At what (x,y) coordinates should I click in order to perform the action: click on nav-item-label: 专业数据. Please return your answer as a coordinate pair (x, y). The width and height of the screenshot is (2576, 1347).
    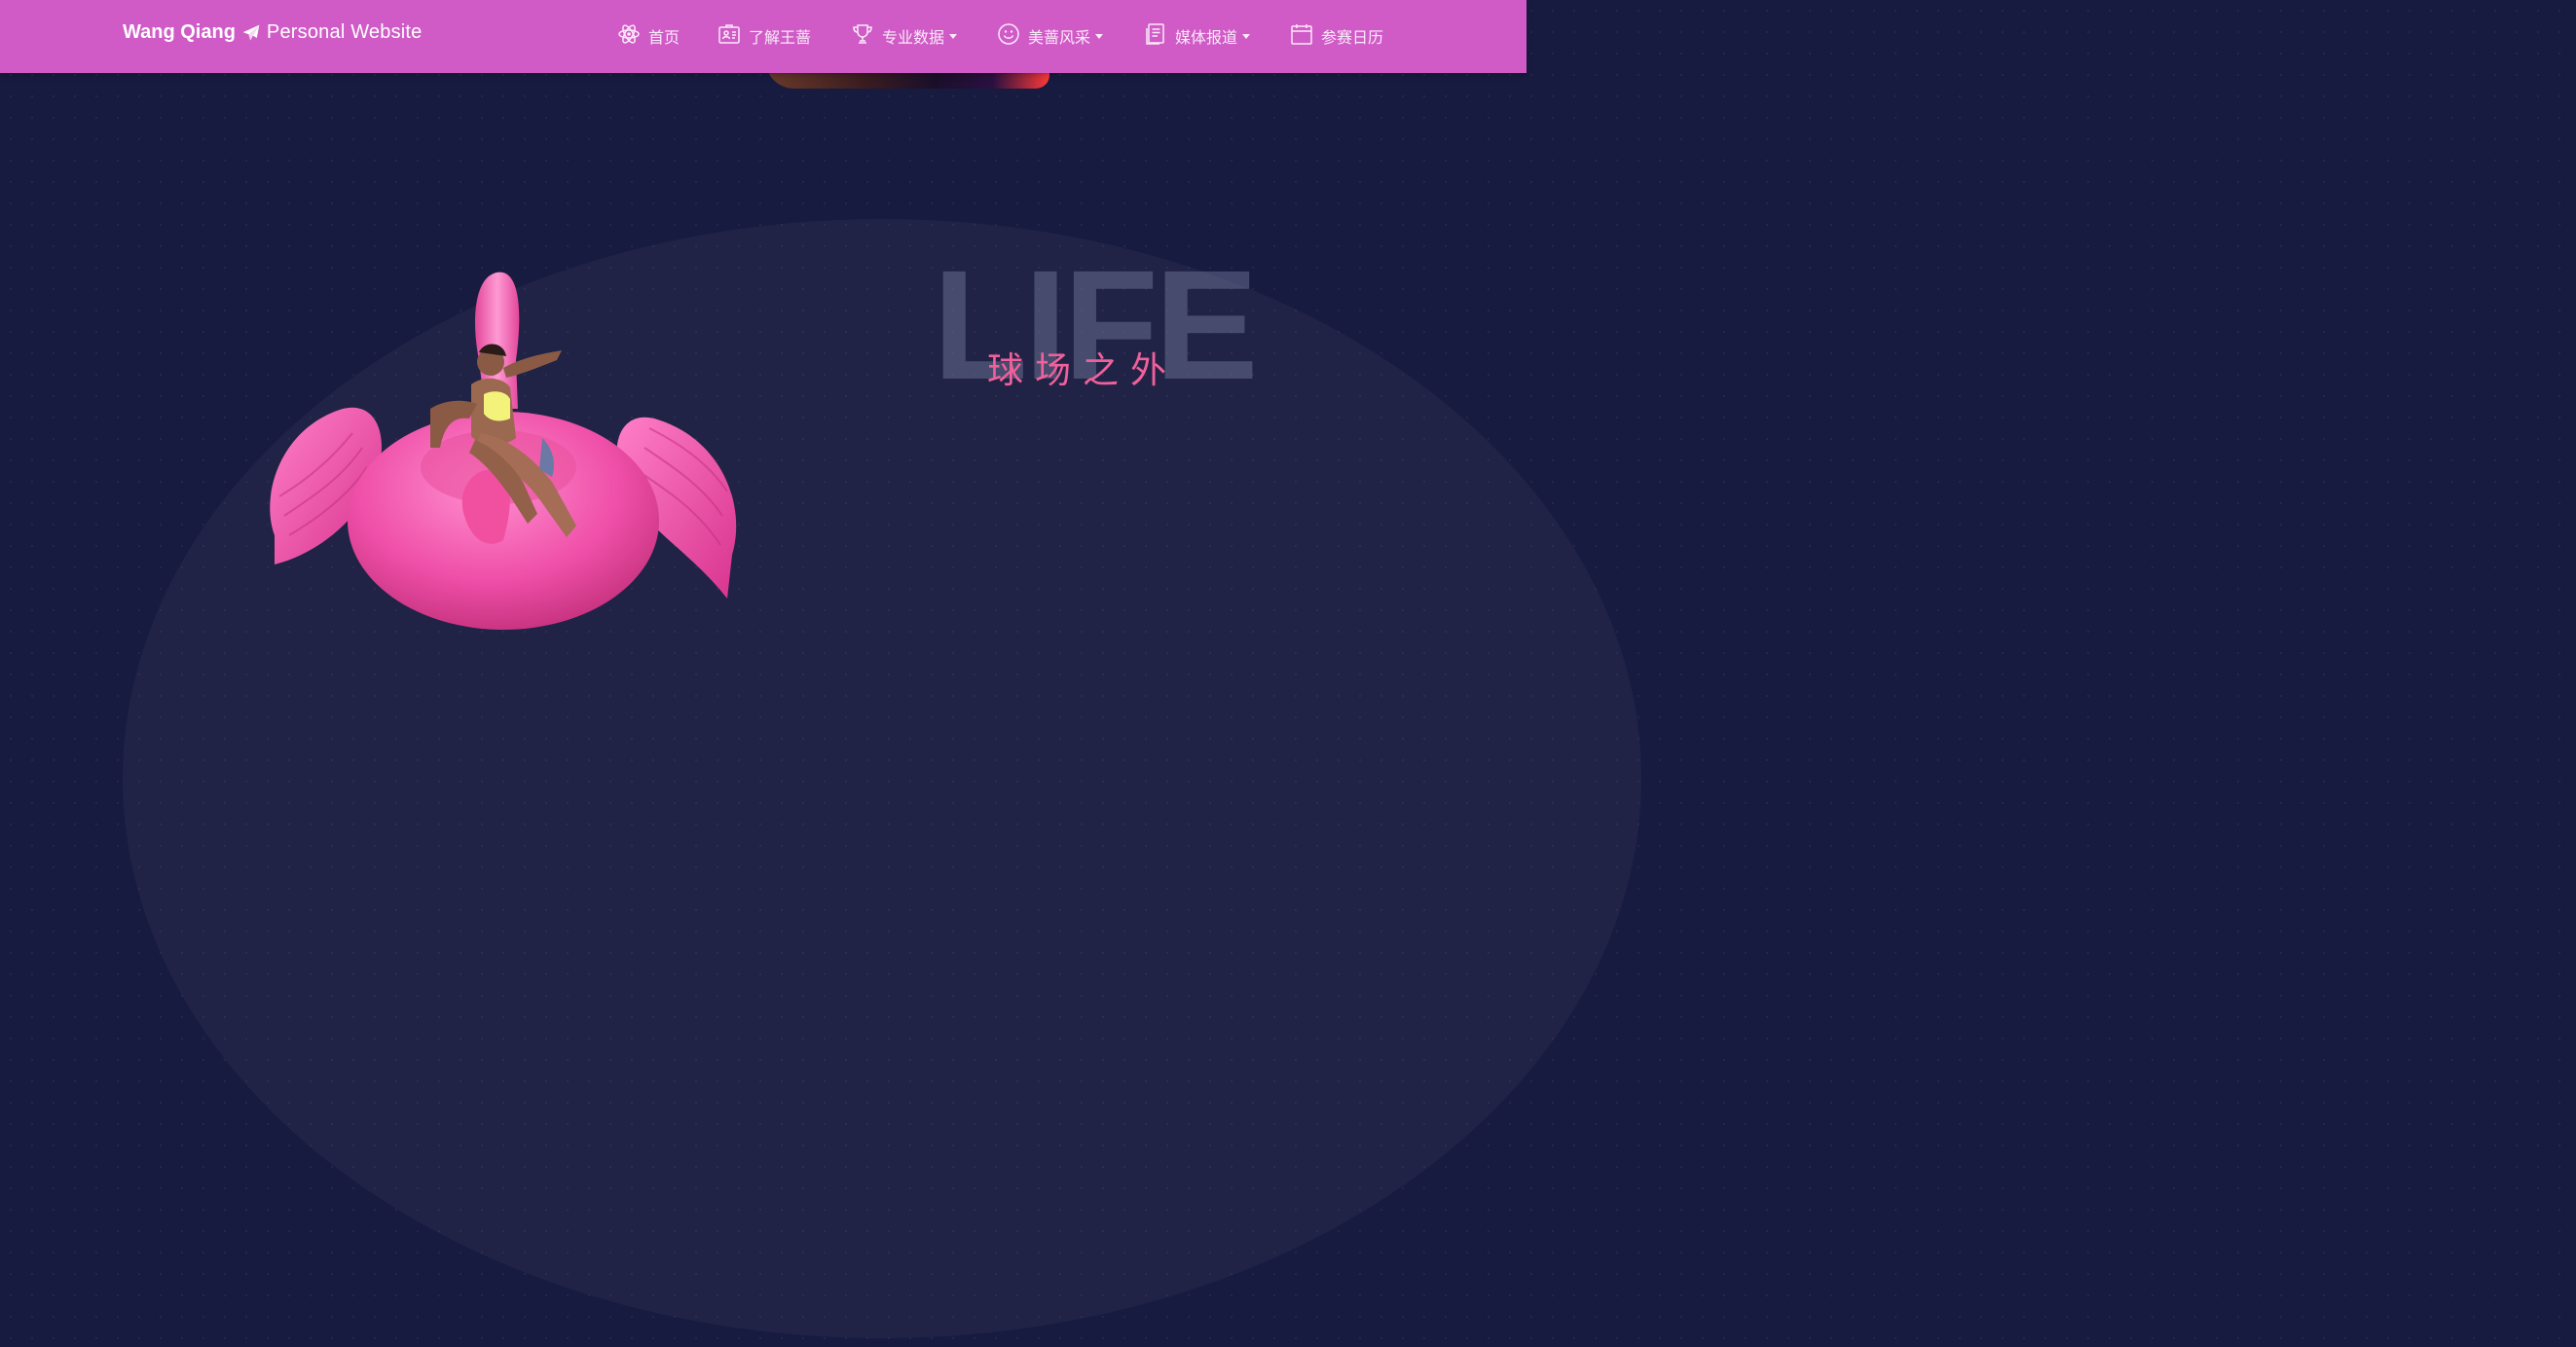
    Looking at the image, I should click on (913, 38).